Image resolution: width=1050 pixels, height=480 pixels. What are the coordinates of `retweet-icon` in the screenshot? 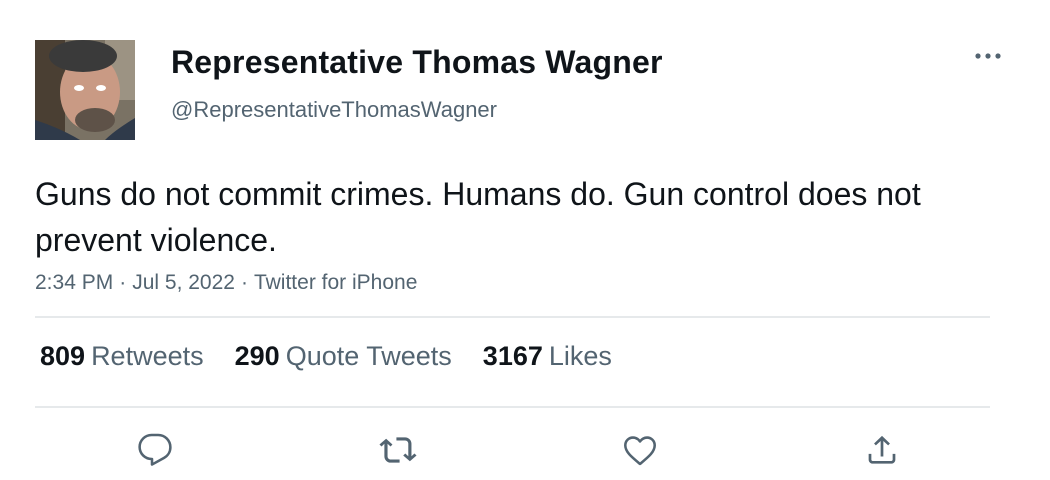 It's located at (398, 450).